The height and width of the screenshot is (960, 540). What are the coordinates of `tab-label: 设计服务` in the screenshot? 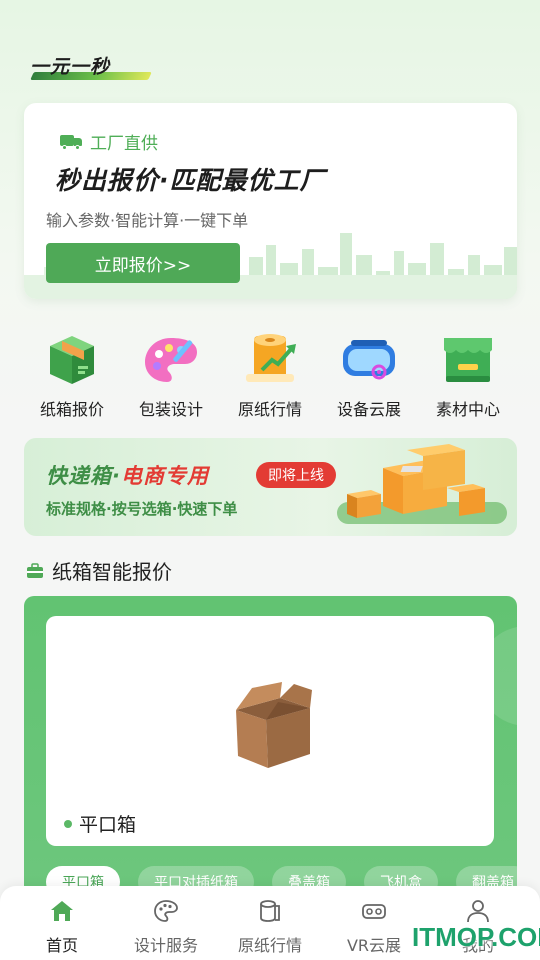 It's located at (165, 945).